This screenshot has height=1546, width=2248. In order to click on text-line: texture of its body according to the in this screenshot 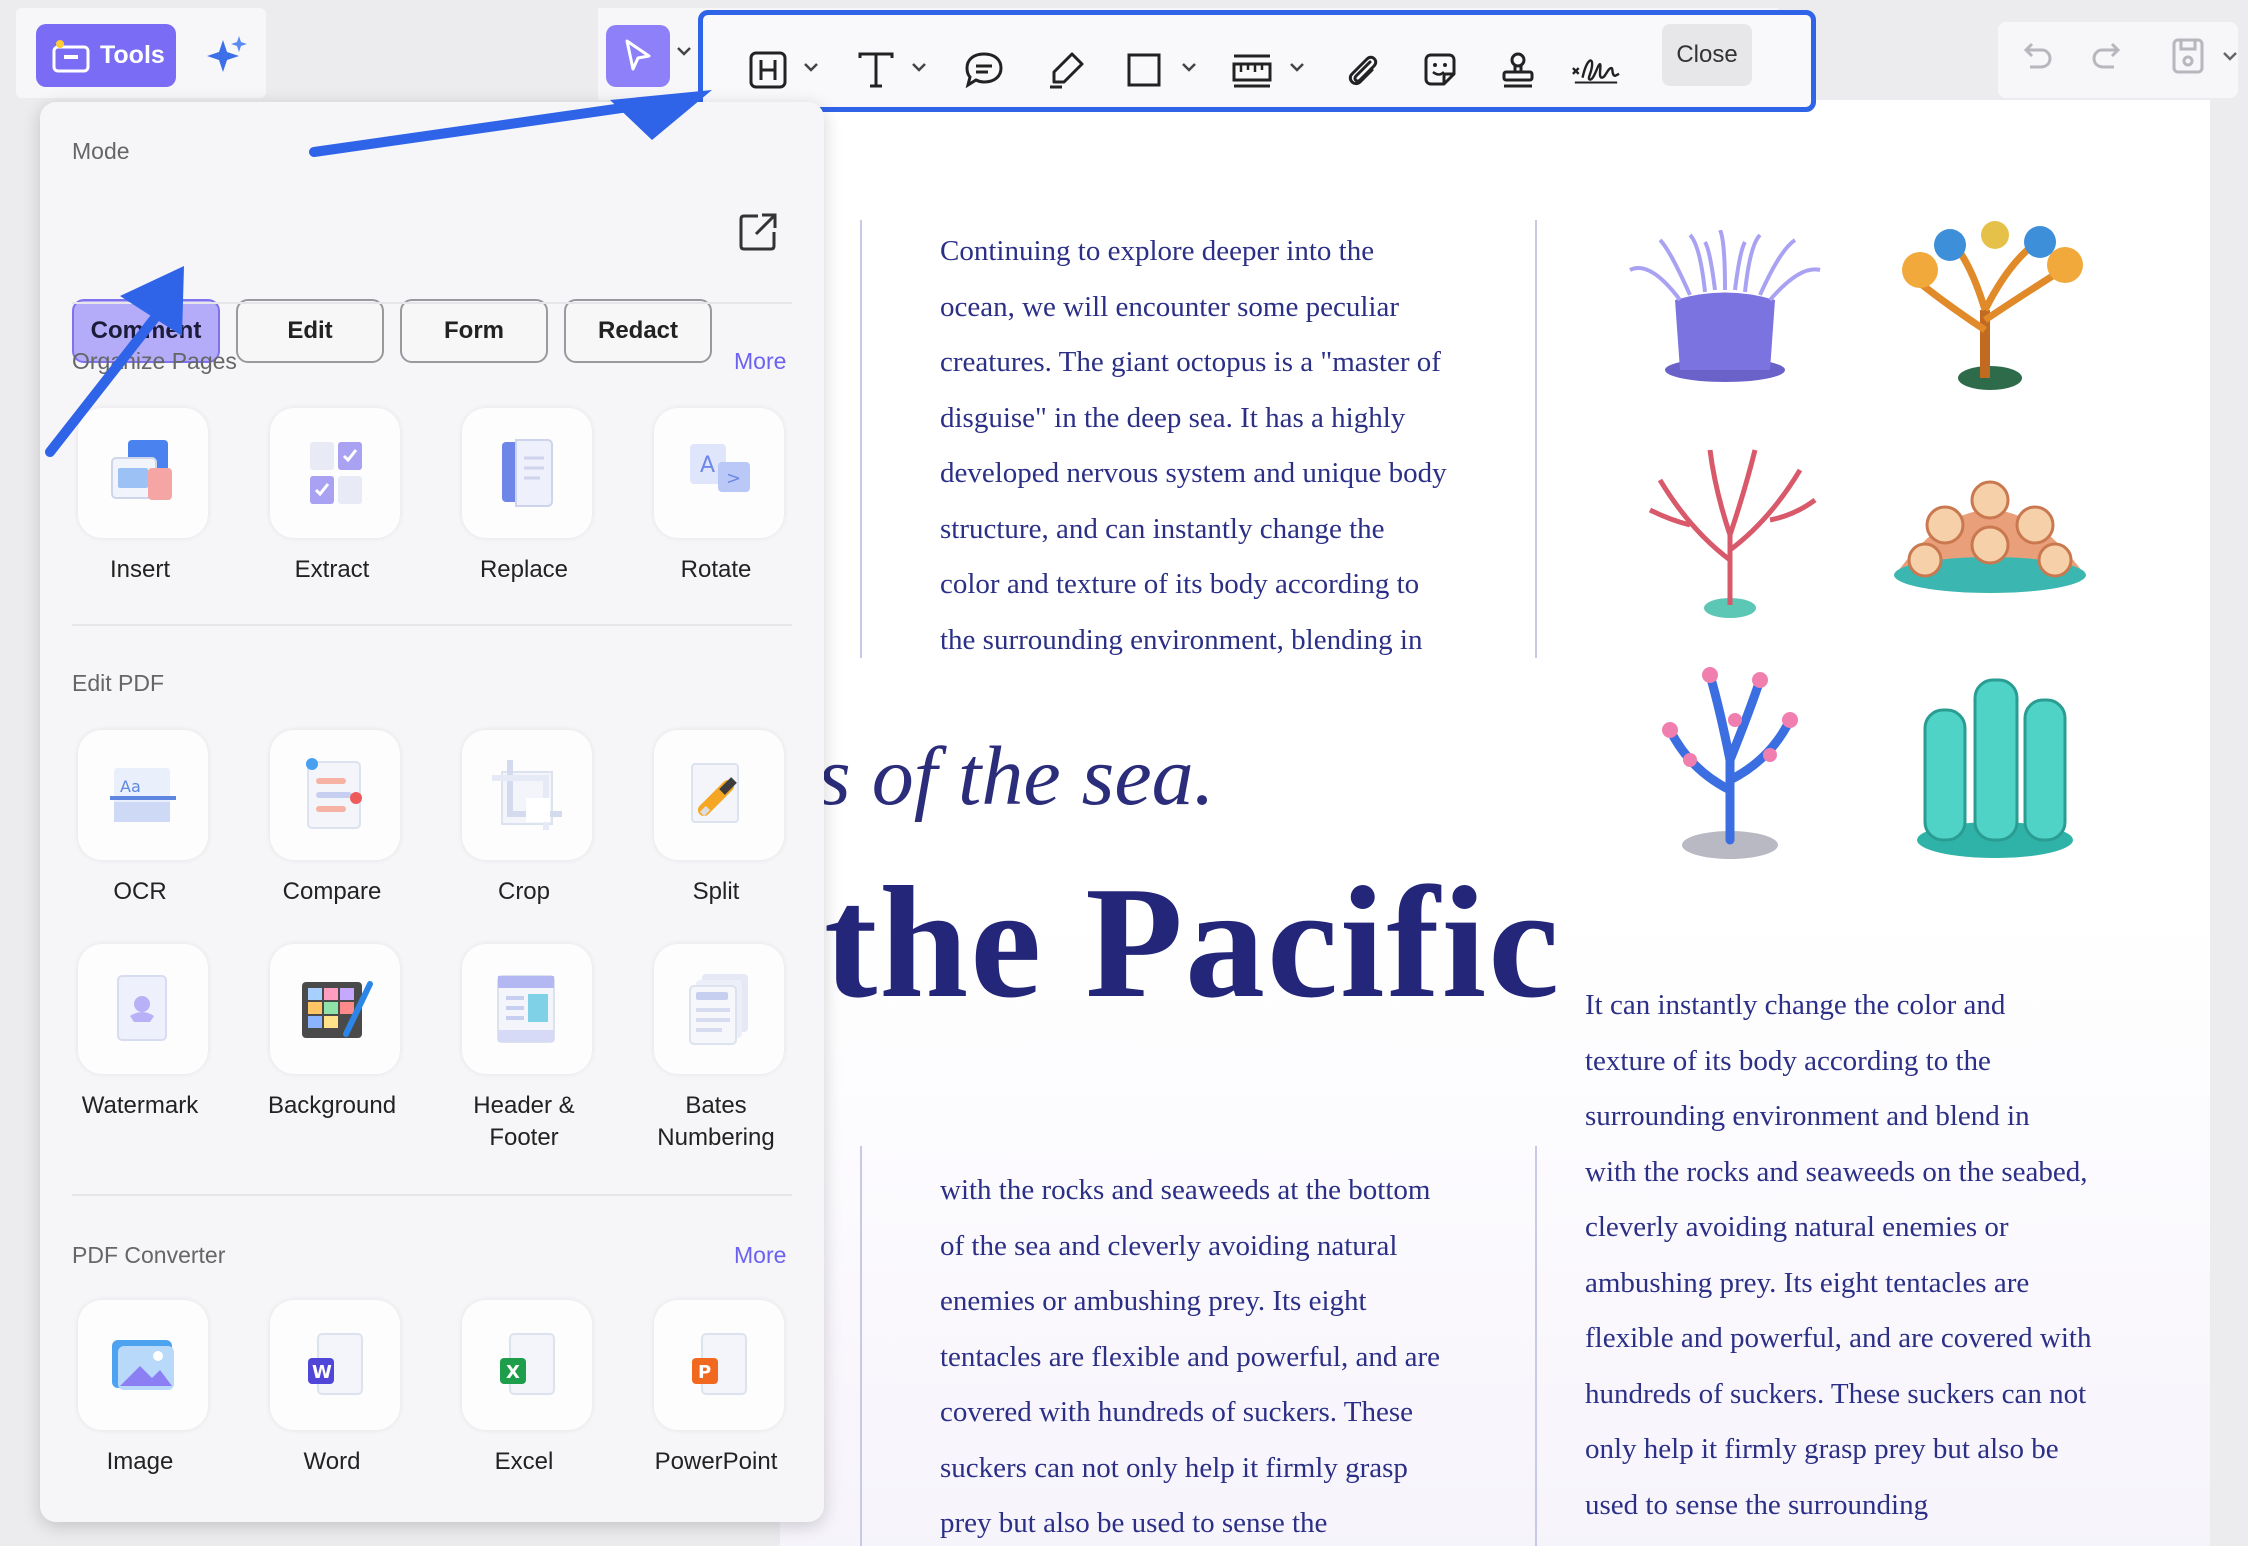, I will do `click(1788, 1060)`.